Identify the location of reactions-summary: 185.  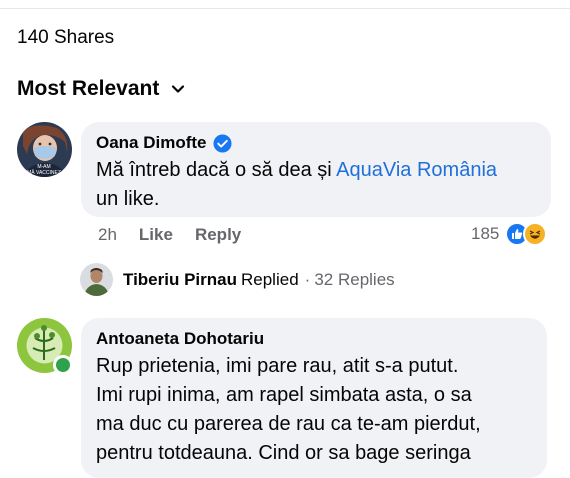
(509, 234).